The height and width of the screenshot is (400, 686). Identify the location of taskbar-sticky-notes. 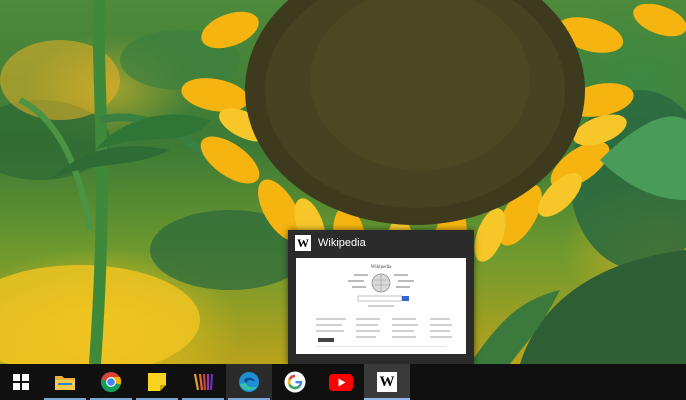
(157, 382).